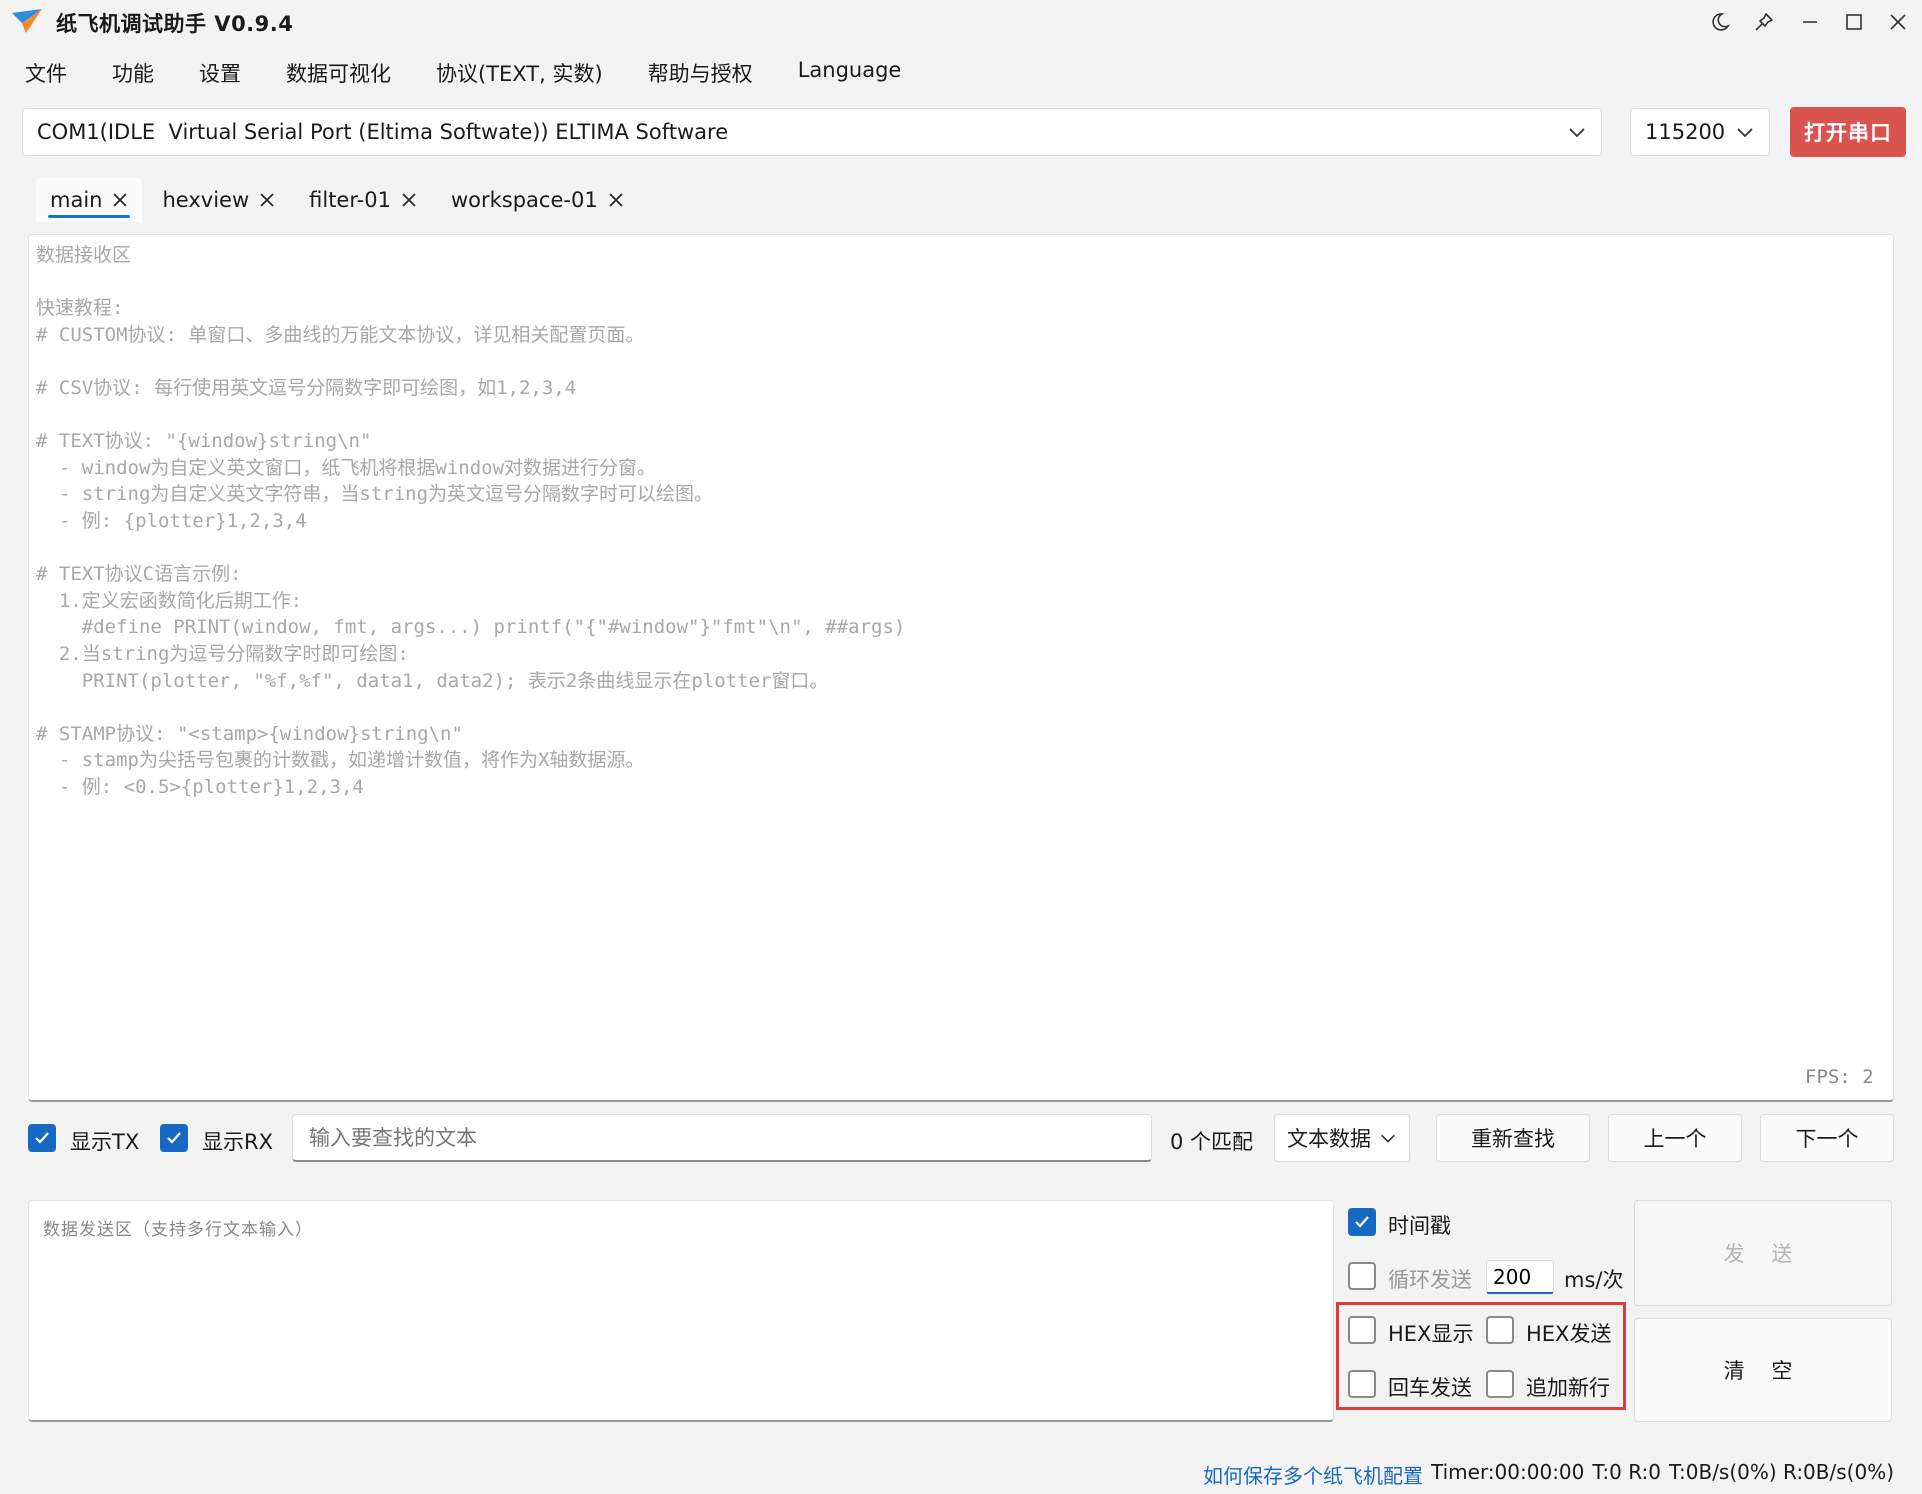 The image size is (1922, 1494). I want to click on show-tx-checkbox, so click(42, 1138).